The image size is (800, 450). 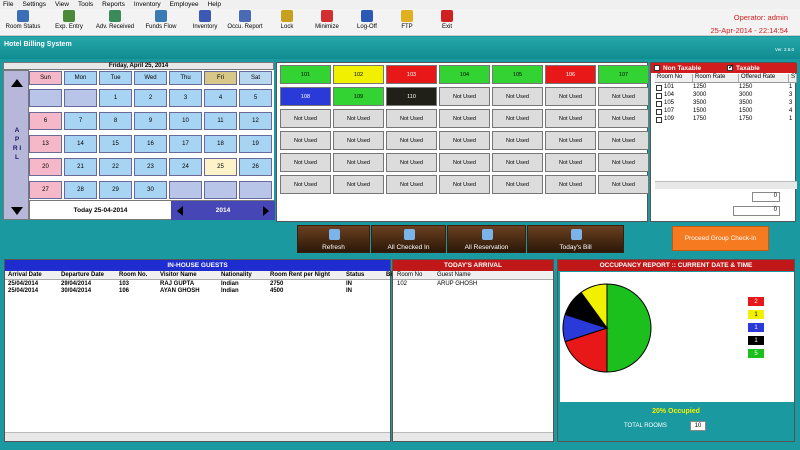 I want to click on all-checked-in-button: All Checked In, so click(x=408, y=239).